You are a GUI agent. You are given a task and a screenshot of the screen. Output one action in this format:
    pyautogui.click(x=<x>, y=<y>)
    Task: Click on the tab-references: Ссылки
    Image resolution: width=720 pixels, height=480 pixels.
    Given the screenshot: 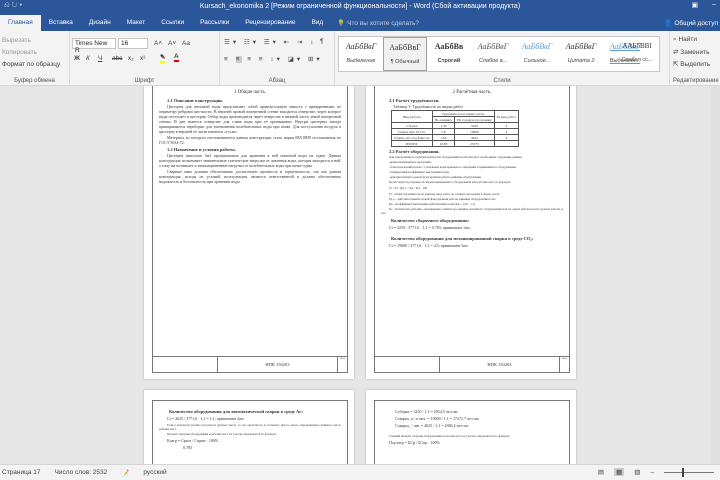 What is the action you would take?
    pyautogui.click(x=172, y=23)
    